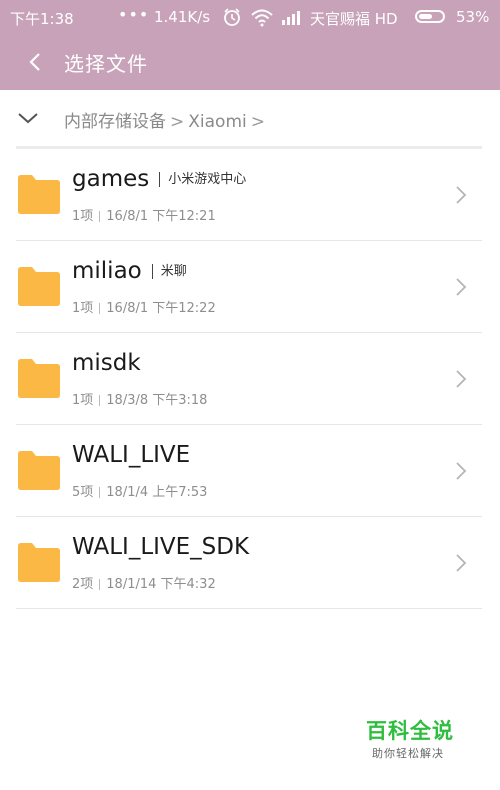 Image resolution: width=500 pixels, height=790 pixels. What do you see at coordinates (232, 17) in the screenshot?
I see `alarm-icon` at bounding box center [232, 17].